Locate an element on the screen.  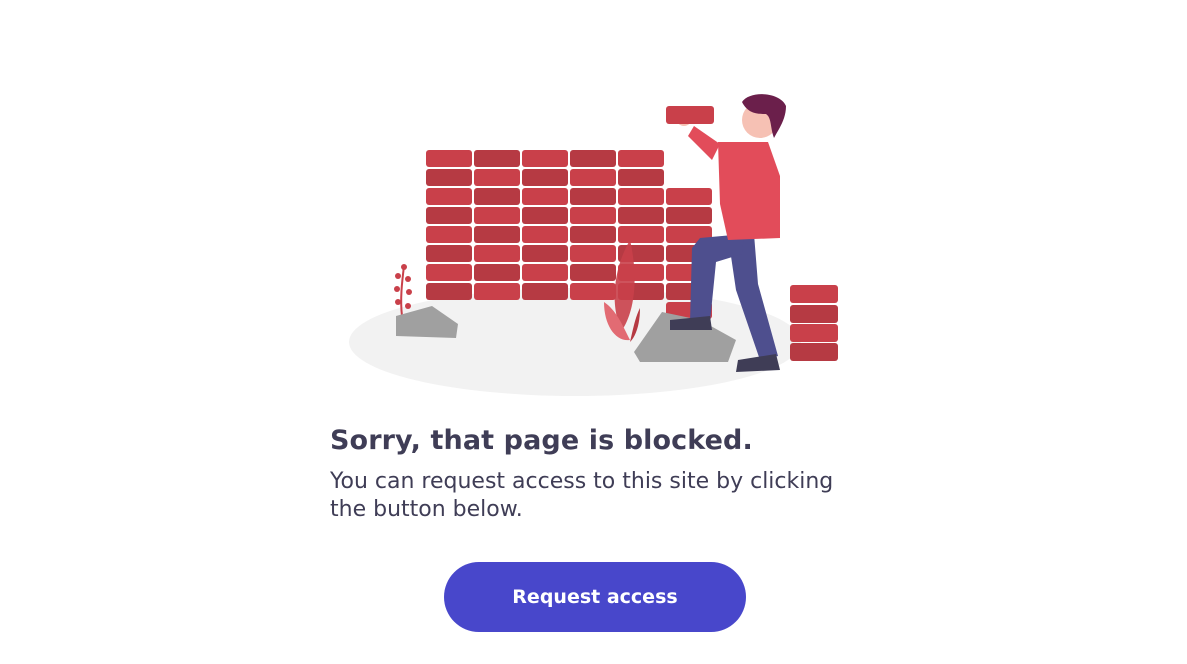
held-brick is located at coordinates (690, 115).